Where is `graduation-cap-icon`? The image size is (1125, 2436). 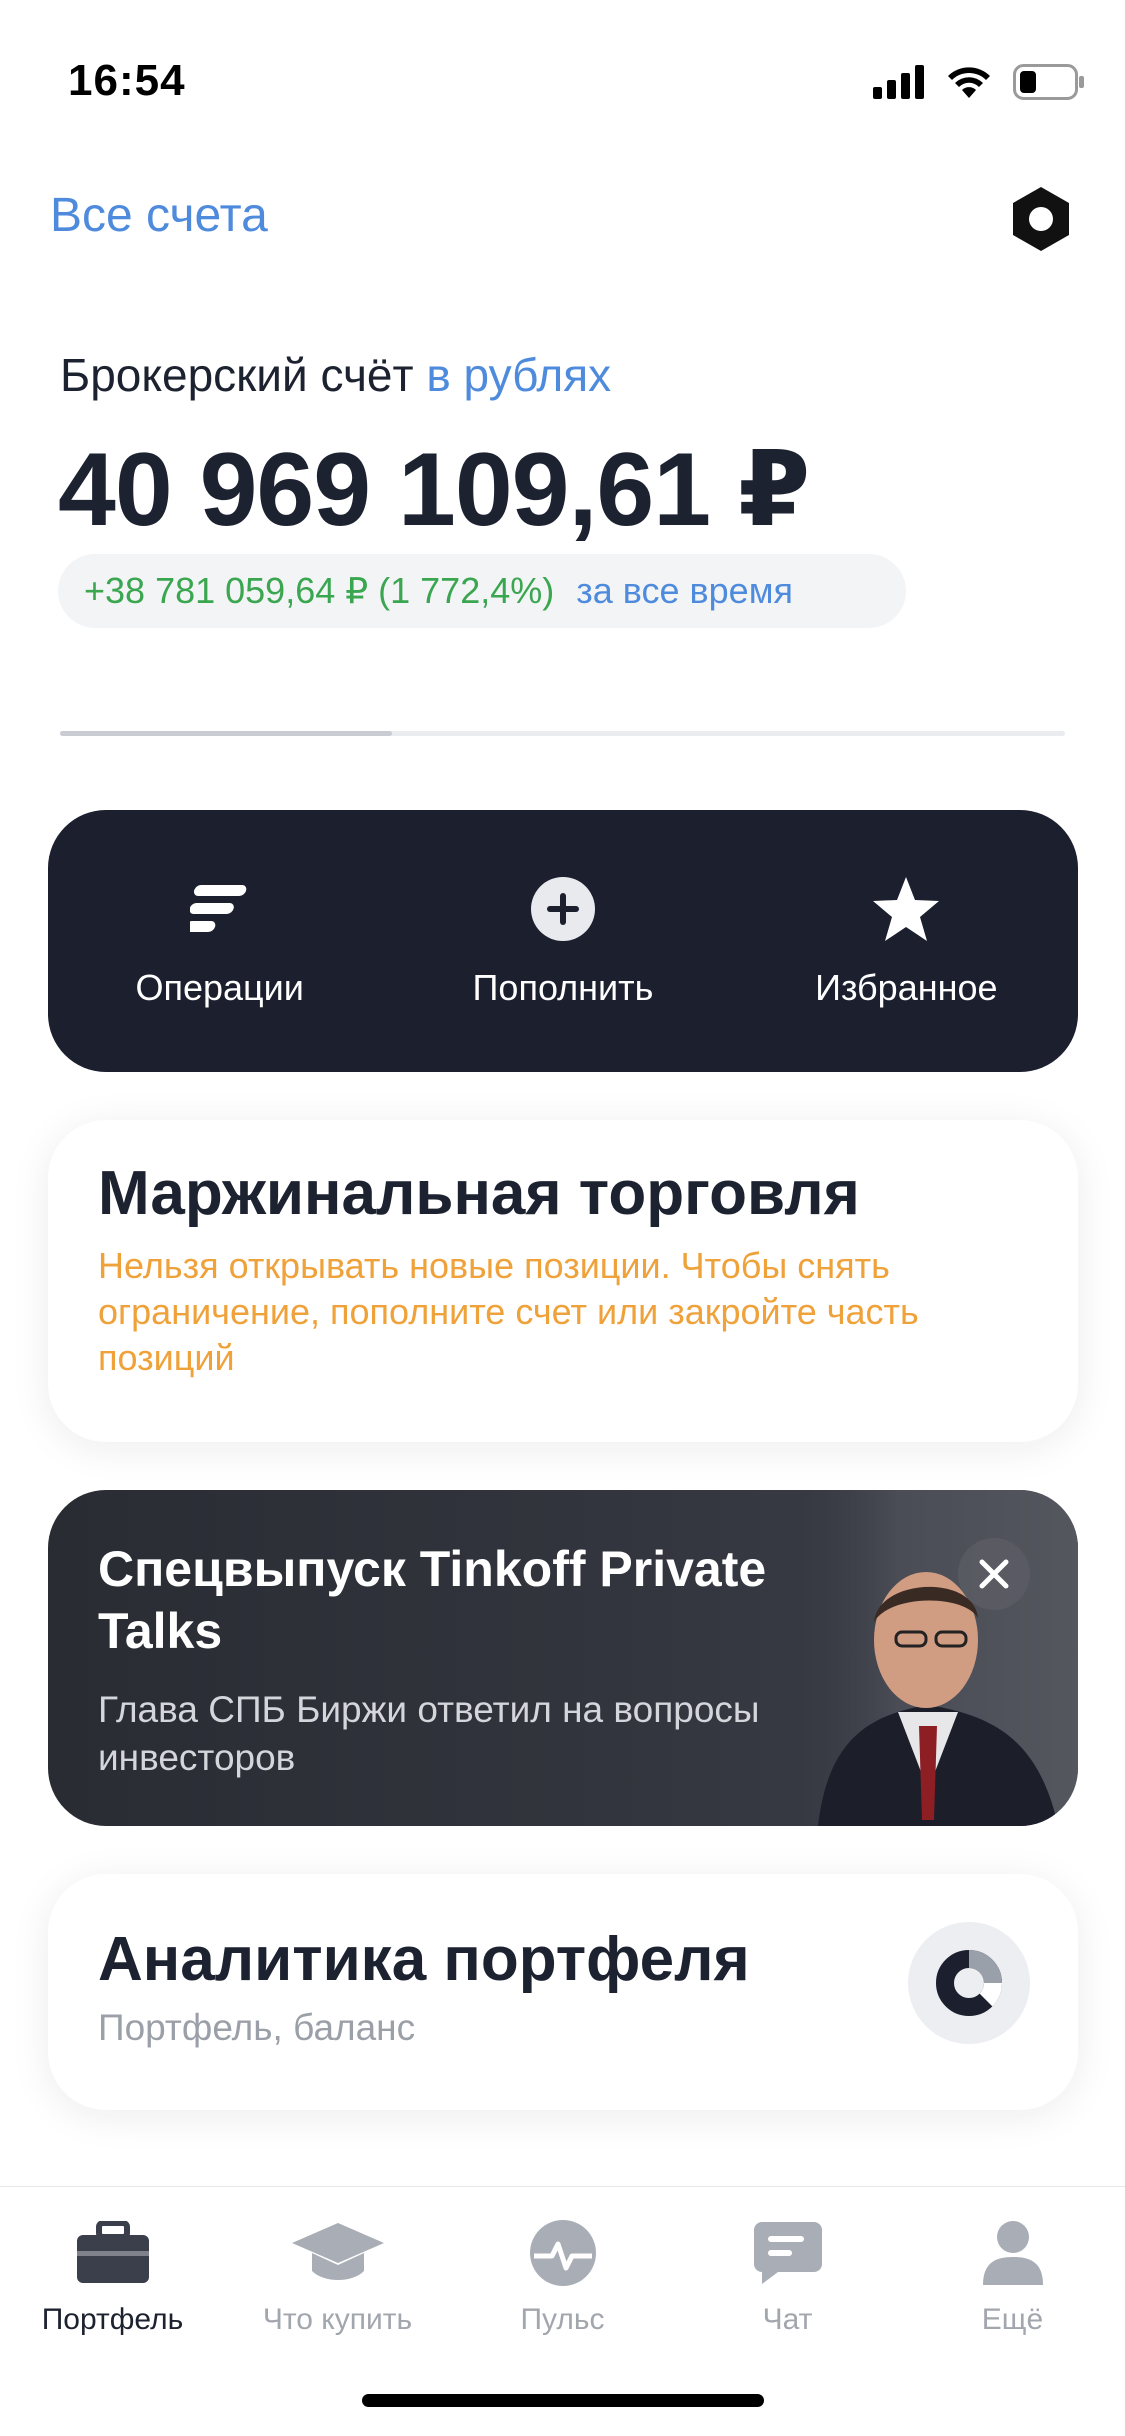
graduation-cap-icon is located at coordinates (338, 2253).